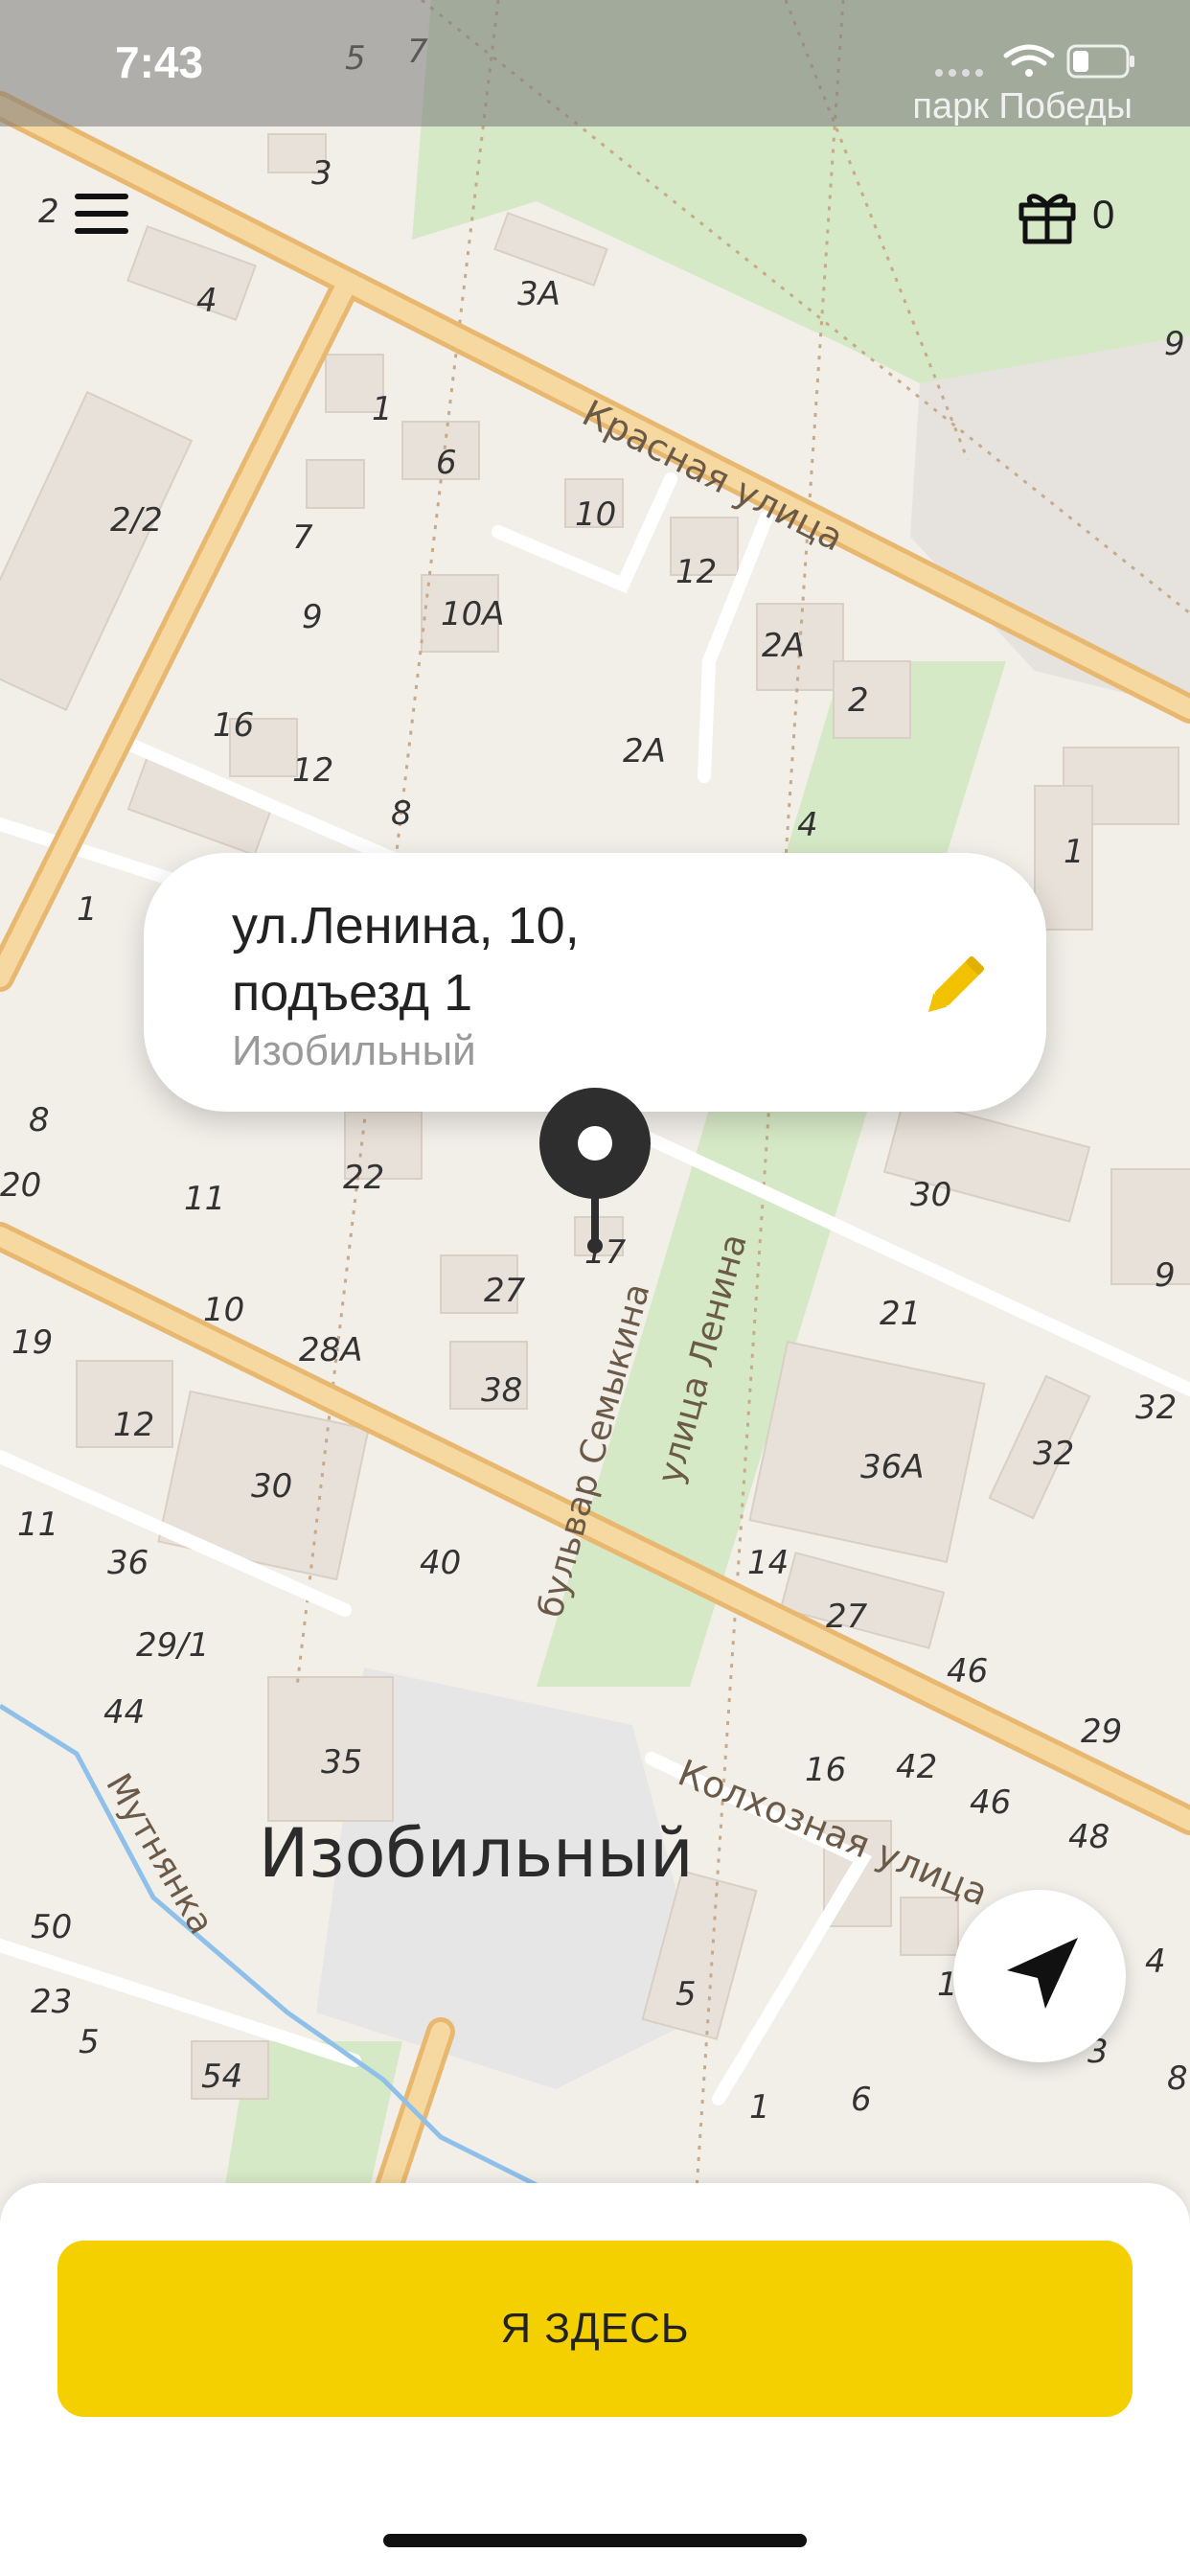  What do you see at coordinates (352, 993) in the screenshot?
I see `address-line-entrance: подъезд 1` at bounding box center [352, 993].